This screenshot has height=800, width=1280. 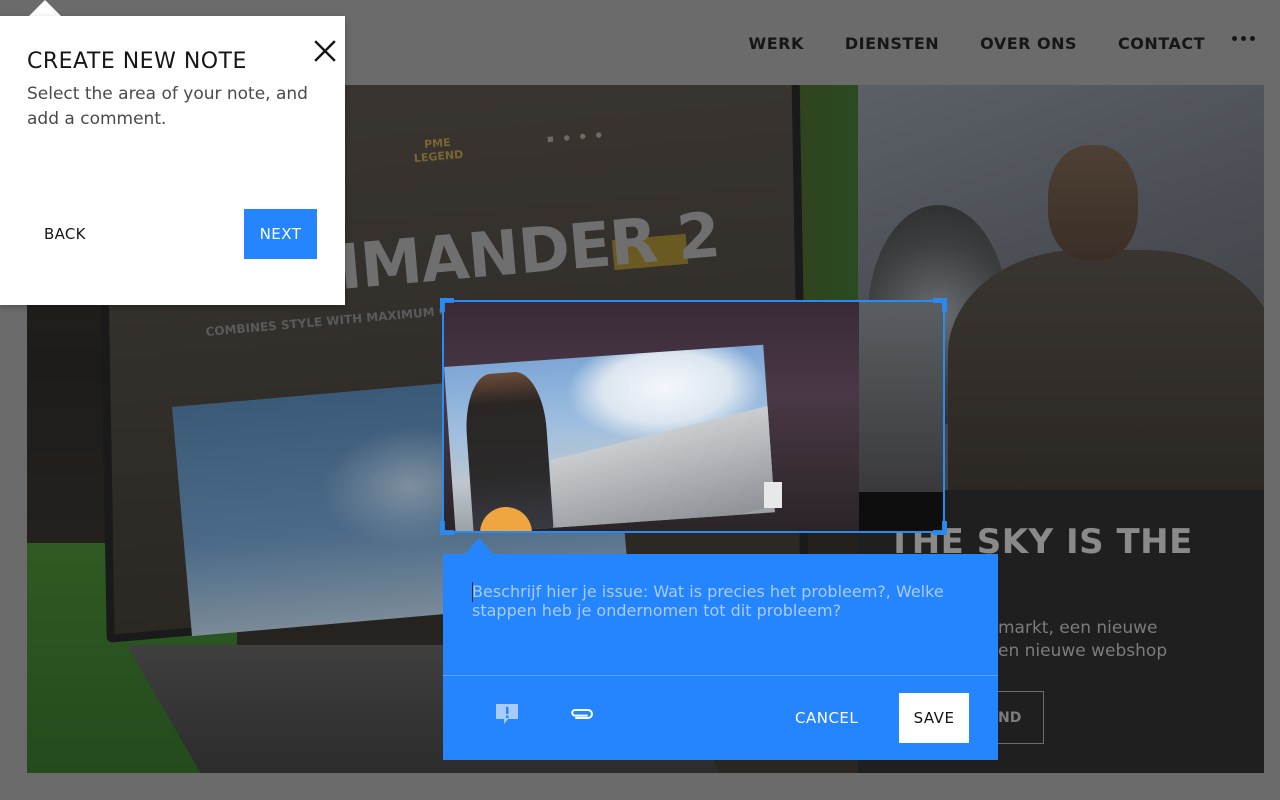 I want to click on comment-input, so click(x=720, y=614).